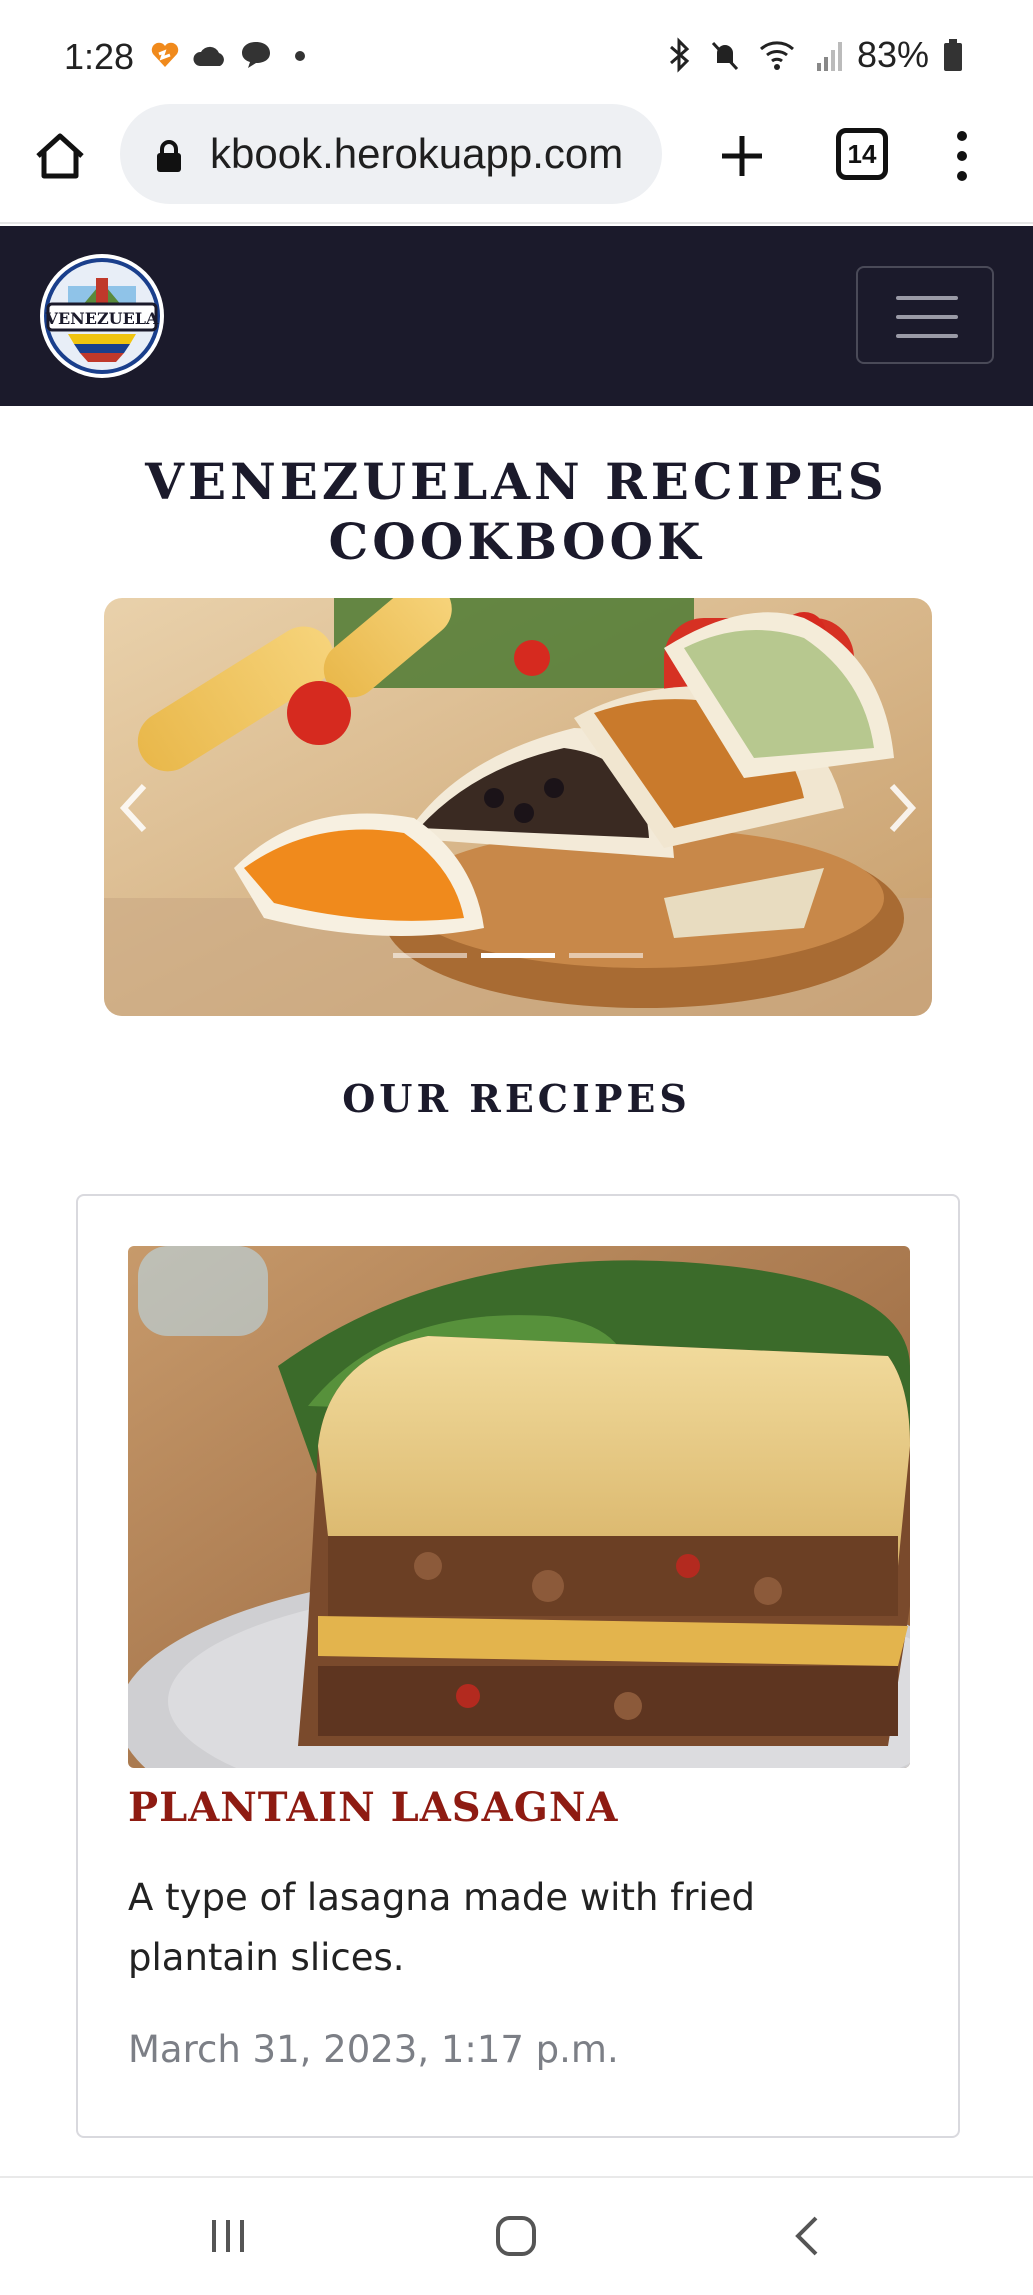 The height and width of the screenshot is (2295, 1033). Describe the element at coordinates (808, 2236) in the screenshot. I see `back-icon` at that location.